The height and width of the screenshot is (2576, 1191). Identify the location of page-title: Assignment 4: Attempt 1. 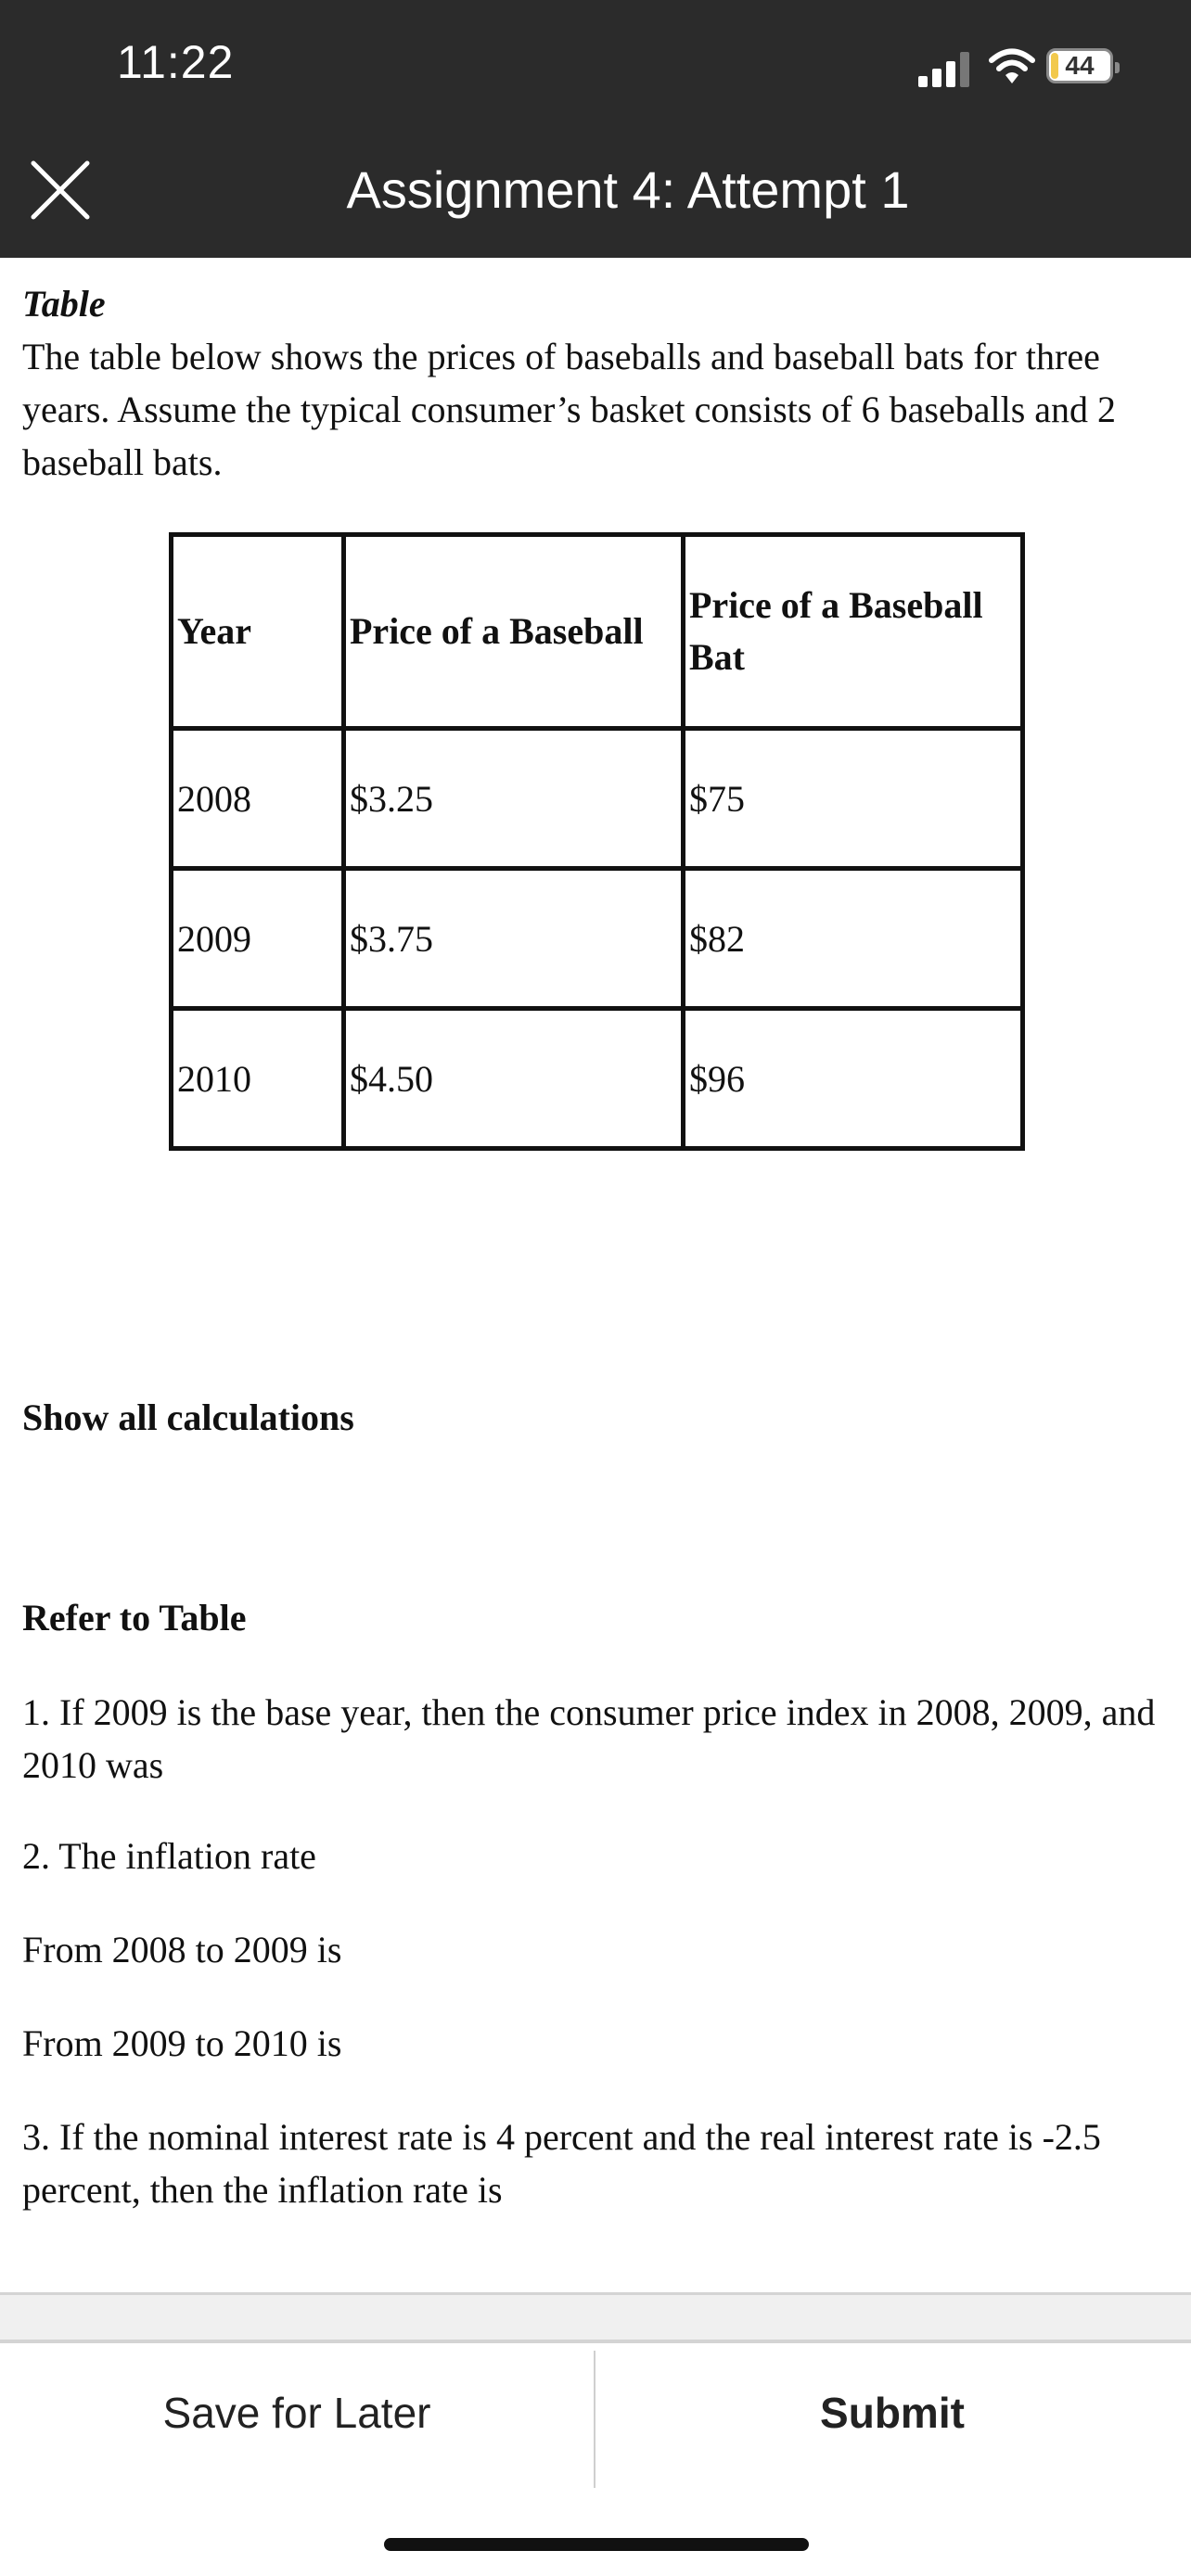
(628, 190).